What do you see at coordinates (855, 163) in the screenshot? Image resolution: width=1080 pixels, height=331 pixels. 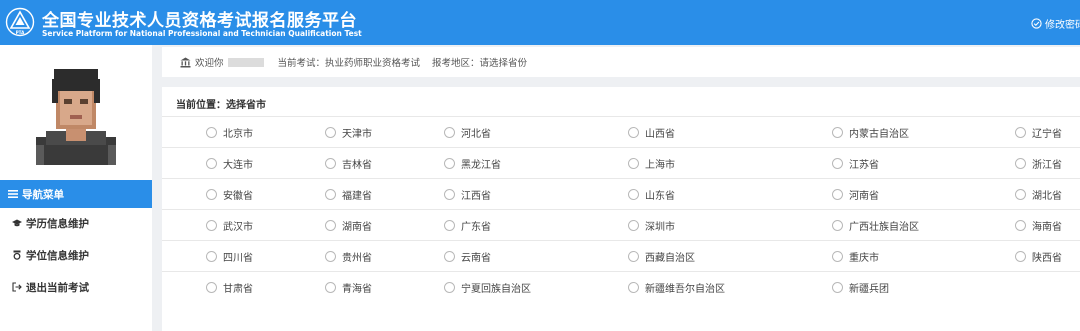 I see `region-option: 江苏省` at bounding box center [855, 163].